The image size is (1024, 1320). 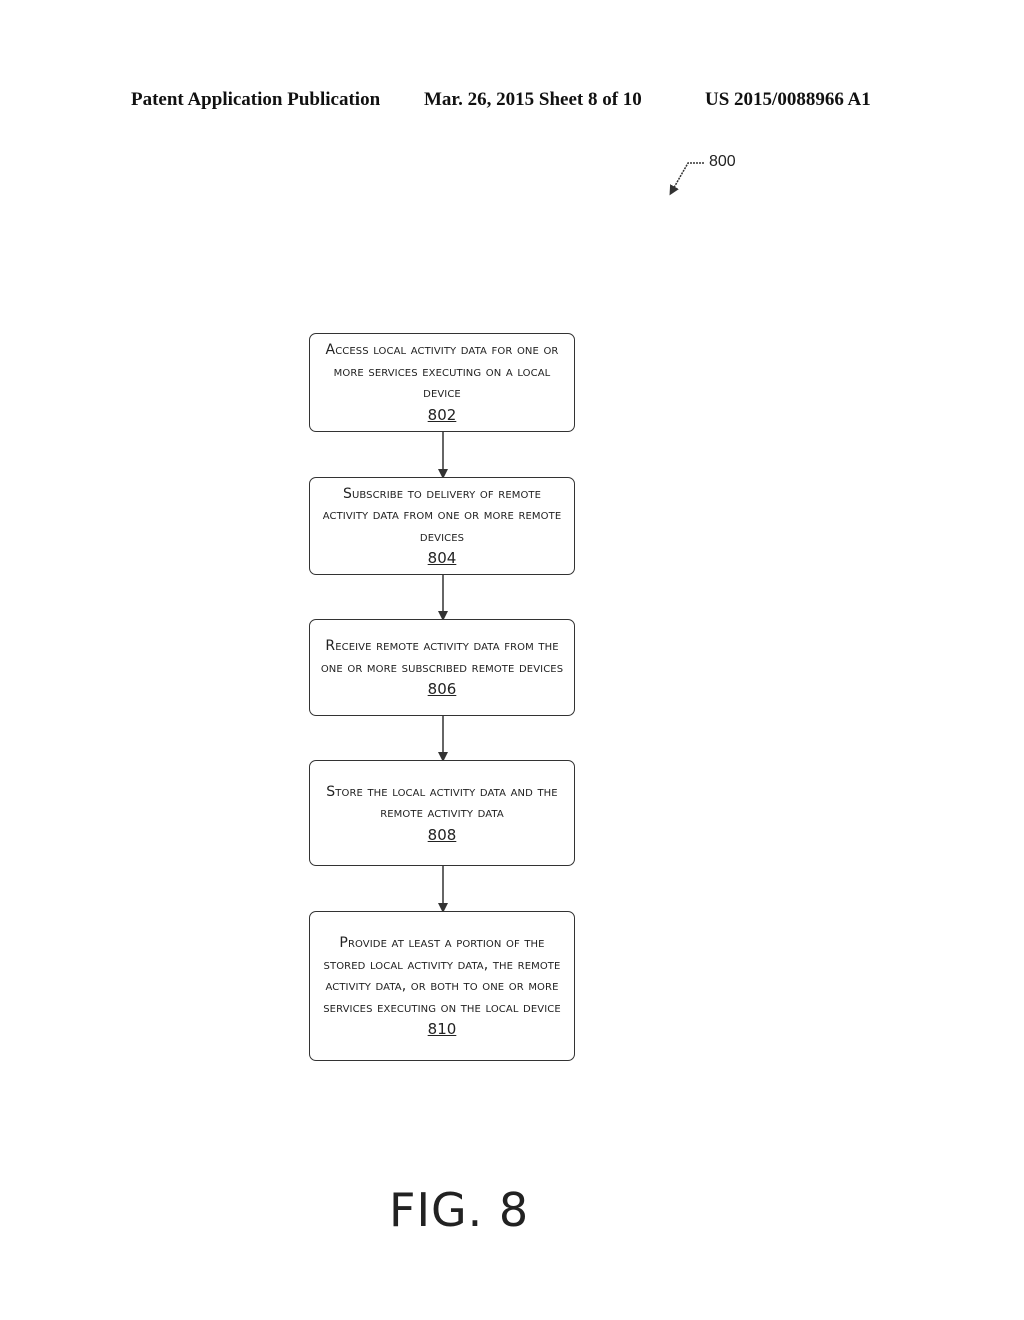 What do you see at coordinates (533, 99) in the screenshot?
I see `publication-date-sheet: Mar. 26, 2015 Sheet 8 of 10` at bounding box center [533, 99].